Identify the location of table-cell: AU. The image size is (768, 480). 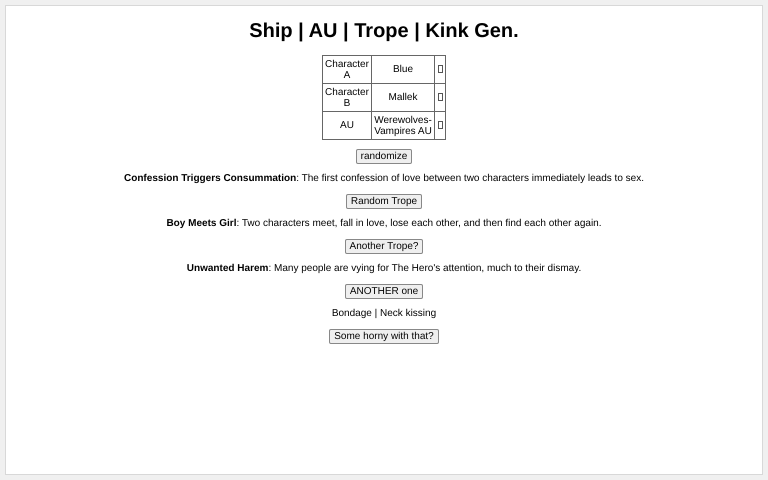
(347, 126).